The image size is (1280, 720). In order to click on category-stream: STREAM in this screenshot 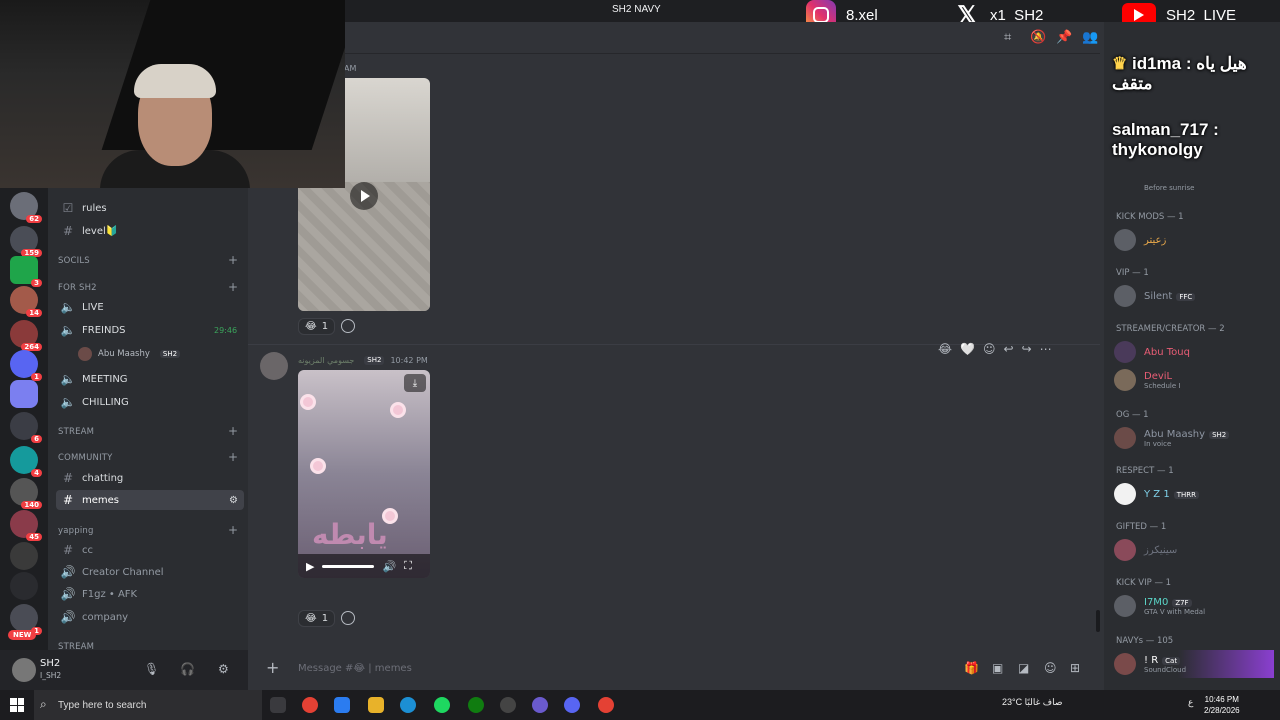, I will do `click(76, 432)`.